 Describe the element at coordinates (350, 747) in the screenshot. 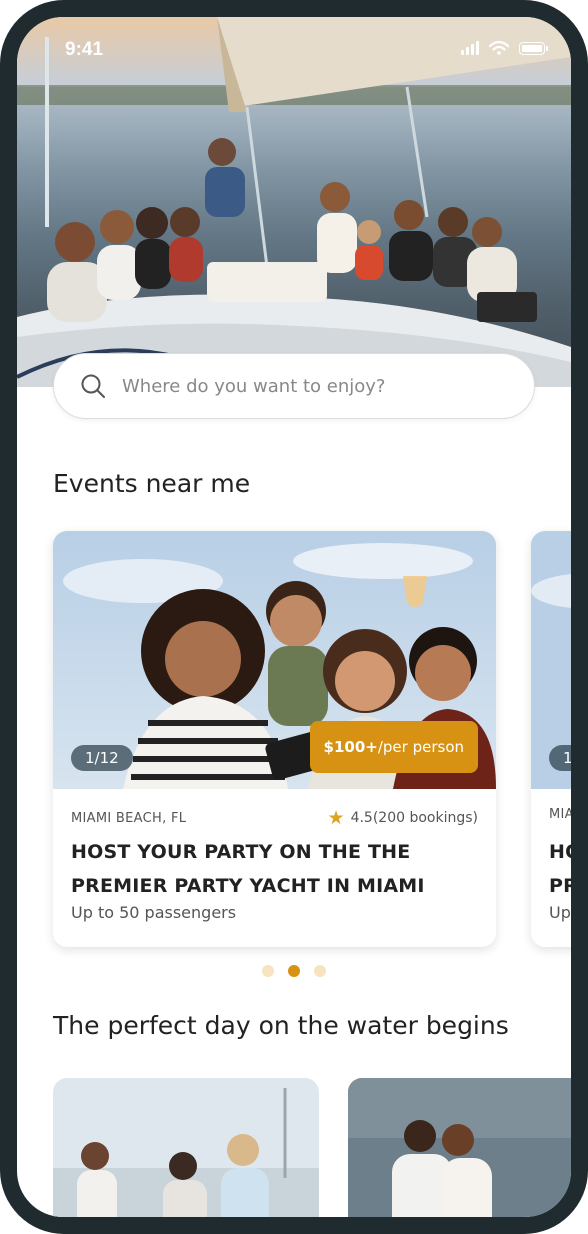

I see `price-amount: $100+` at that location.